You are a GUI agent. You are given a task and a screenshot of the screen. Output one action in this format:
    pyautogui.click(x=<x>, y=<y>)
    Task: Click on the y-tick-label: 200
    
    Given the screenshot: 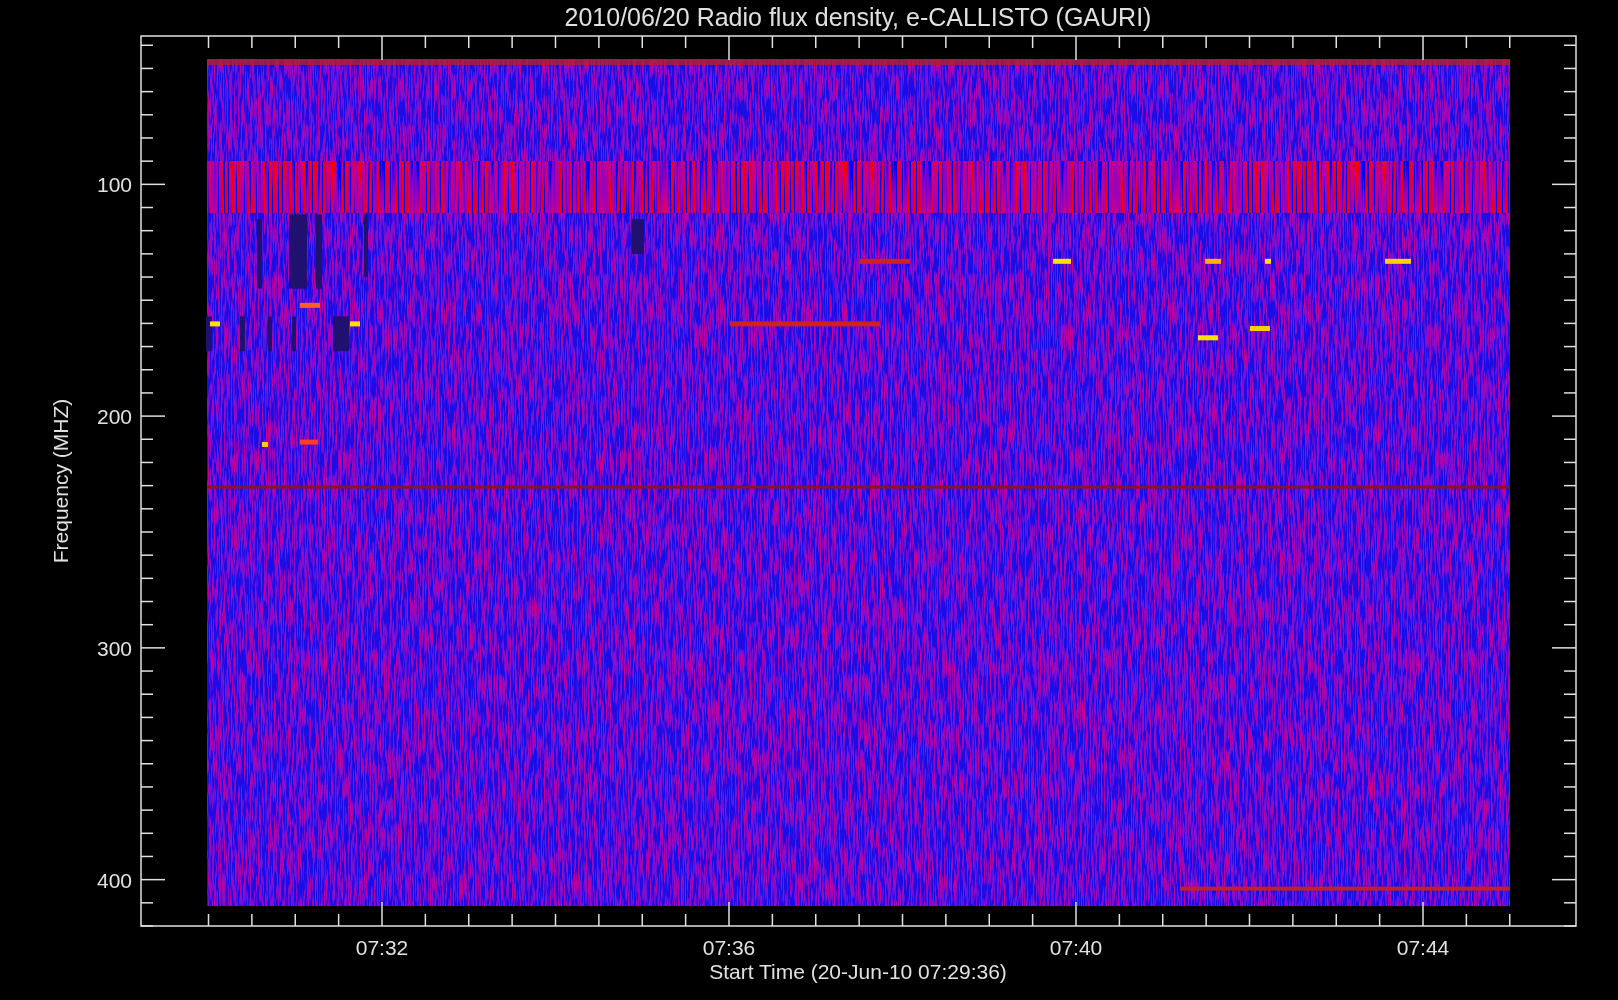 What is the action you would take?
    pyautogui.click(x=114, y=417)
    